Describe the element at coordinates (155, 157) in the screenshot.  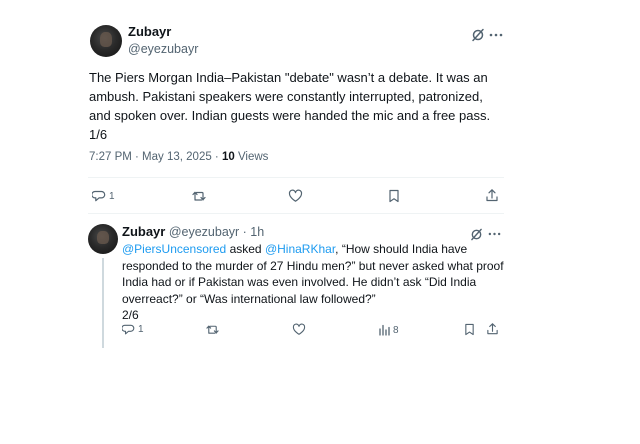
I see `timestamp: 7:27 PM · May 13, 2025 ·` at that location.